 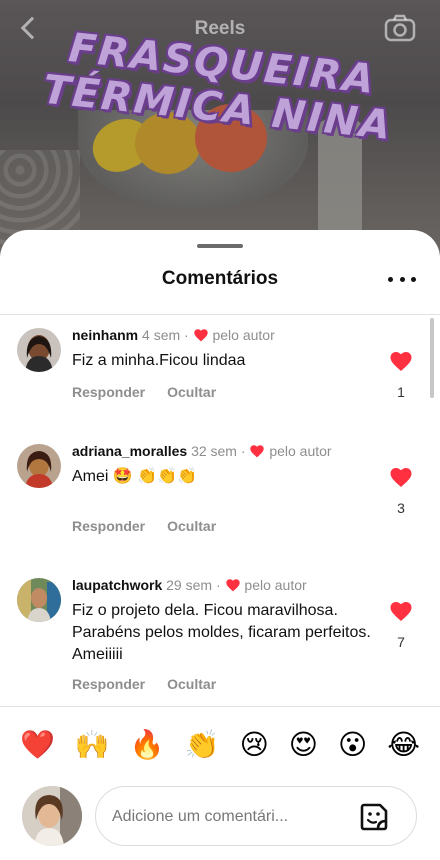 I want to click on comment-time: 32 sem, so click(x=214, y=451).